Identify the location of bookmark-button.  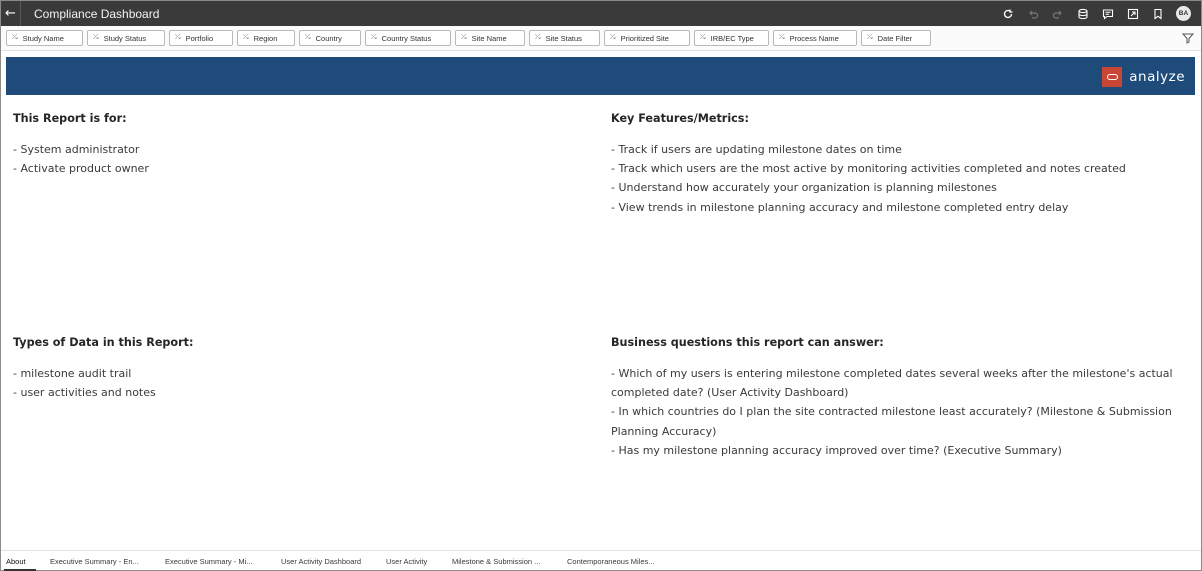
(1157, 13).